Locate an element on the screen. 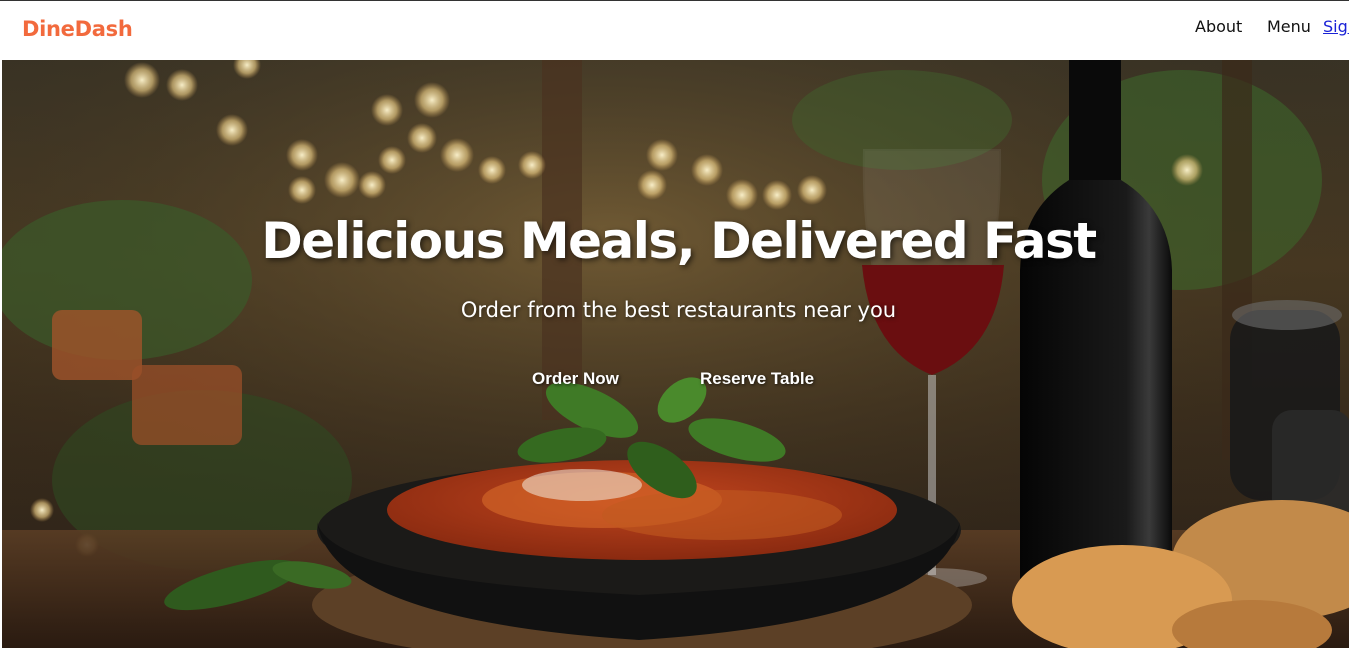 The height and width of the screenshot is (648, 1349). hero-title: Delicious Meals, Delivered Fast is located at coordinates (679, 241).